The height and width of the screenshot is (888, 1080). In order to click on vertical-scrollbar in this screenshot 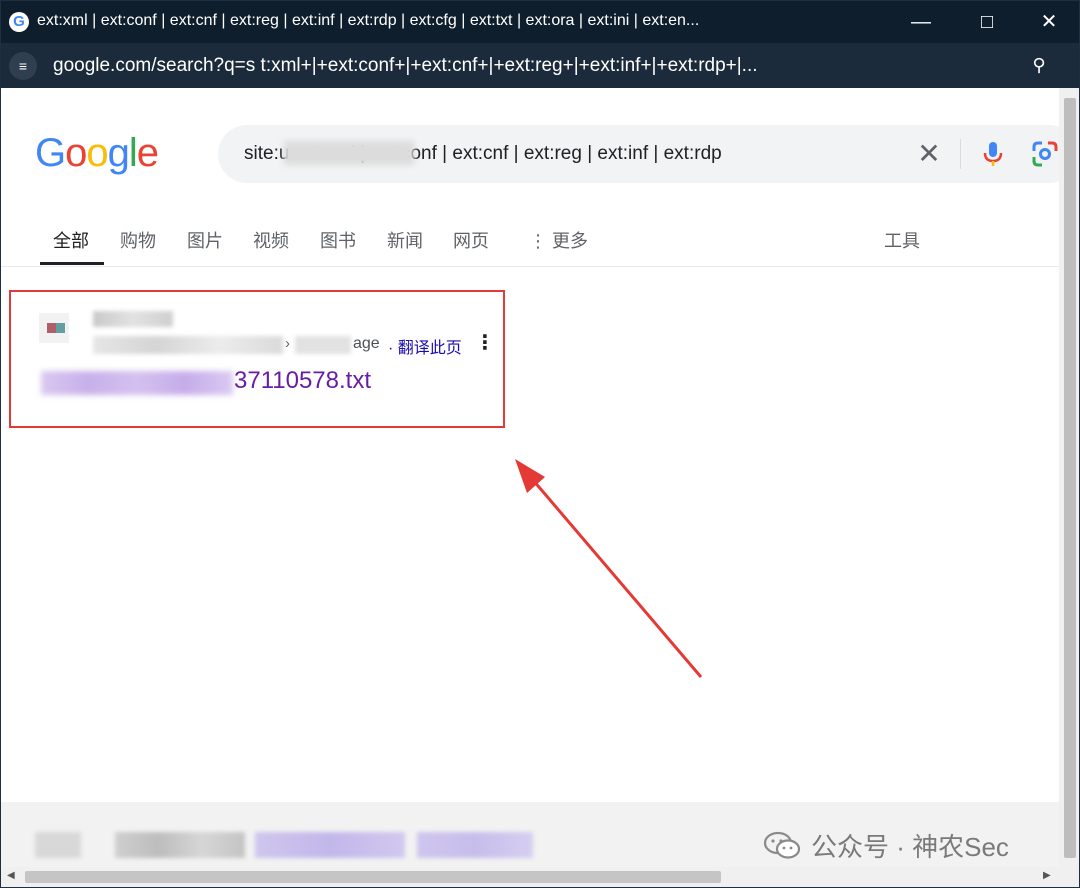, I will do `click(1069, 477)`.